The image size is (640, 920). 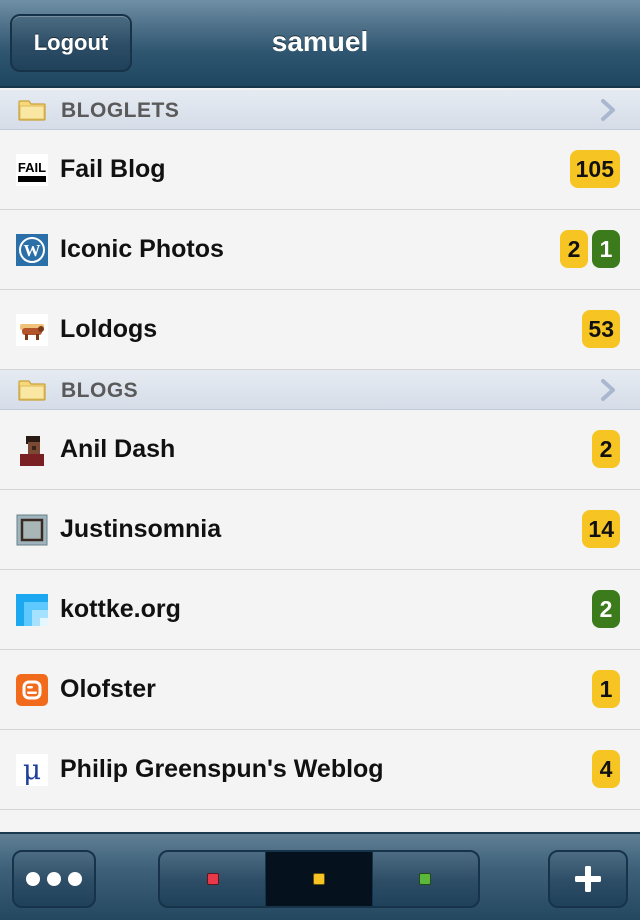 What do you see at coordinates (32, 530) in the screenshot?
I see `square-frame-icon` at bounding box center [32, 530].